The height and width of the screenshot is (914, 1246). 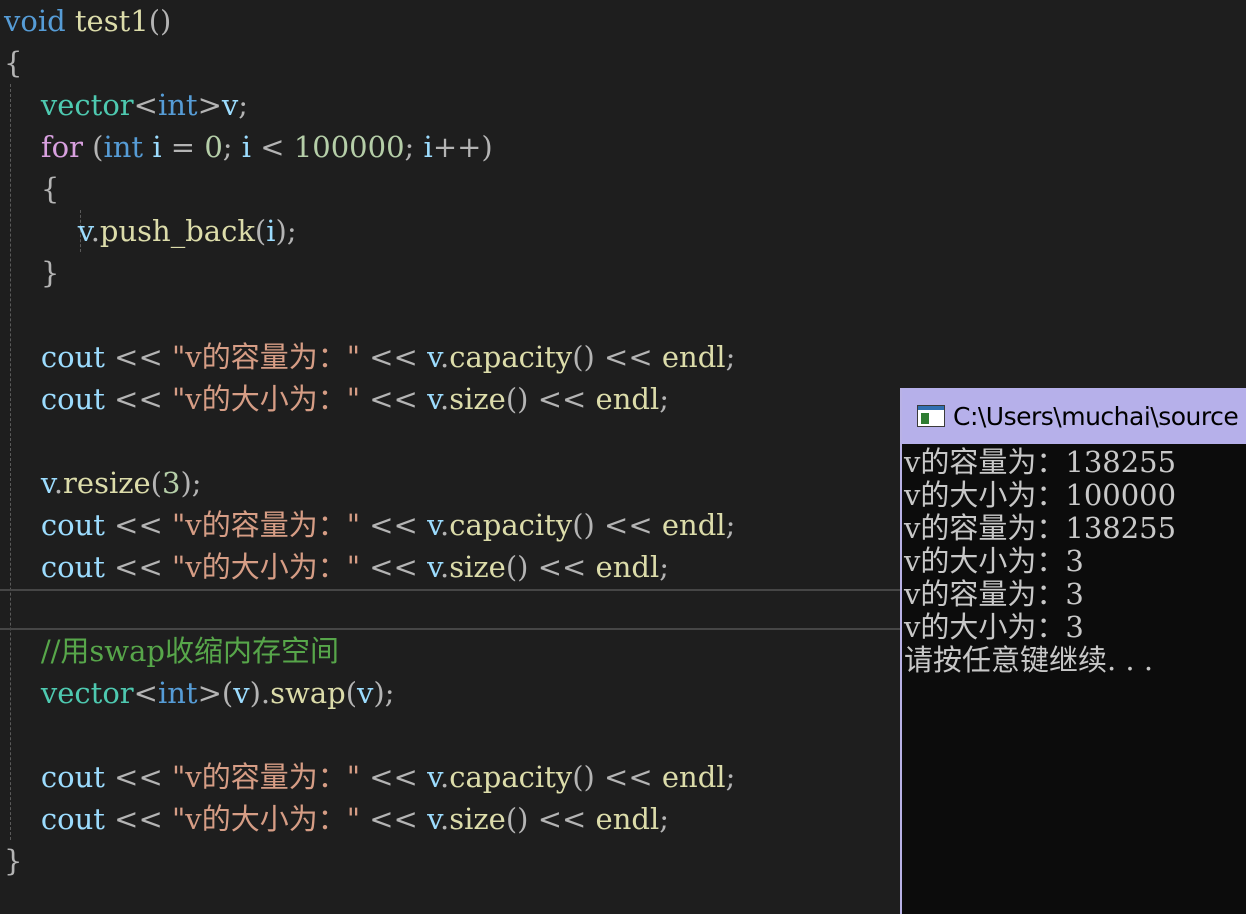 I want to click on console-title: C:\Users\muchai\source, so click(x=1096, y=416).